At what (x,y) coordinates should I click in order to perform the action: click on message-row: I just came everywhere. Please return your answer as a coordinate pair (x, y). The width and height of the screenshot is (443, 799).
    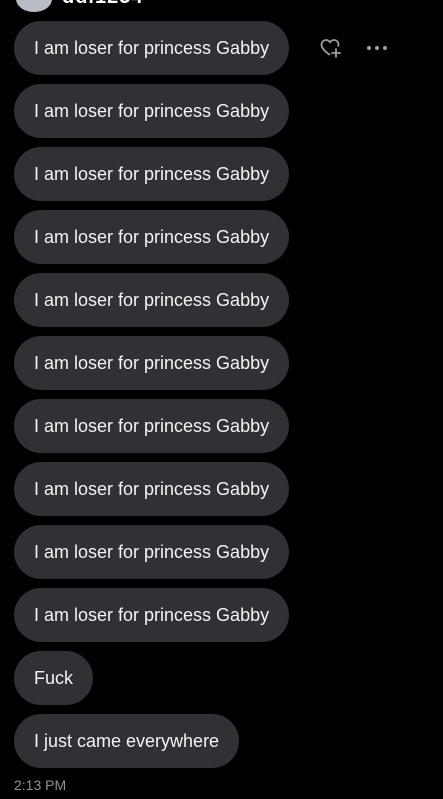
    Looking at the image, I should click on (224, 745).